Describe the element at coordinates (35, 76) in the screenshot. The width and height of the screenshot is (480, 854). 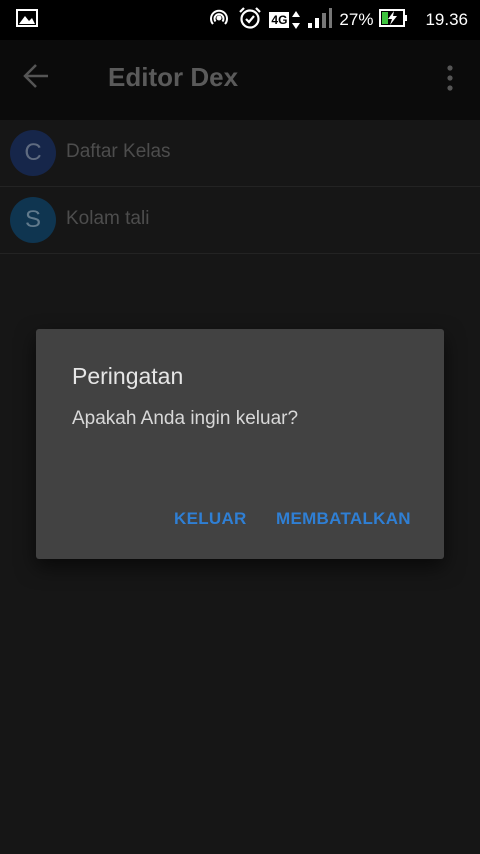
I see `back-arrow-icon` at that location.